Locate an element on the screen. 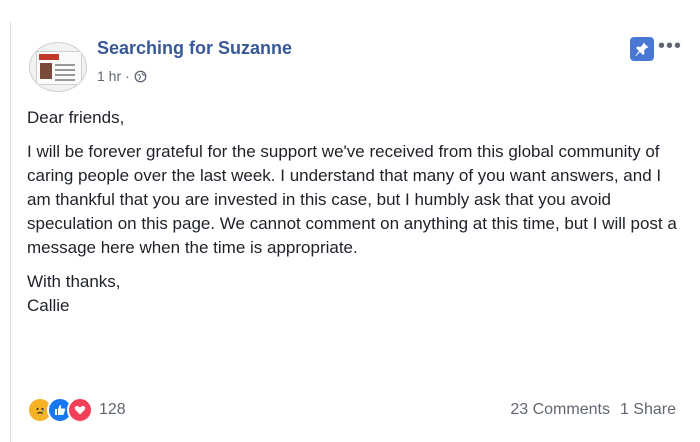  post-signoff: With thanks, Callie is located at coordinates (74, 293).